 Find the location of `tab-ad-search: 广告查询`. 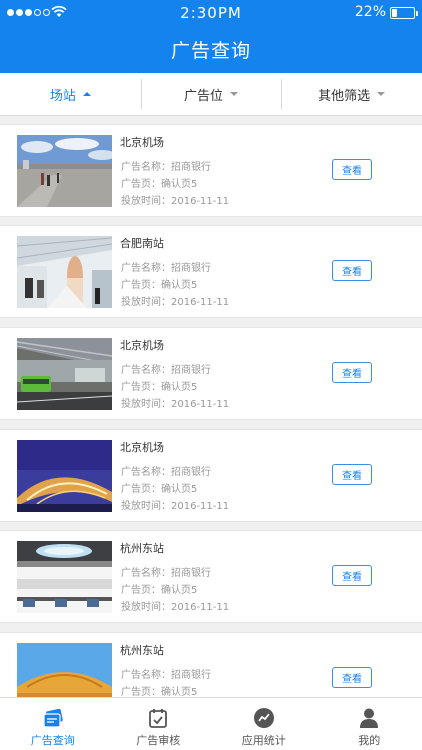

tab-ad-search: 广告查询 is located at coordinates (53, 724).